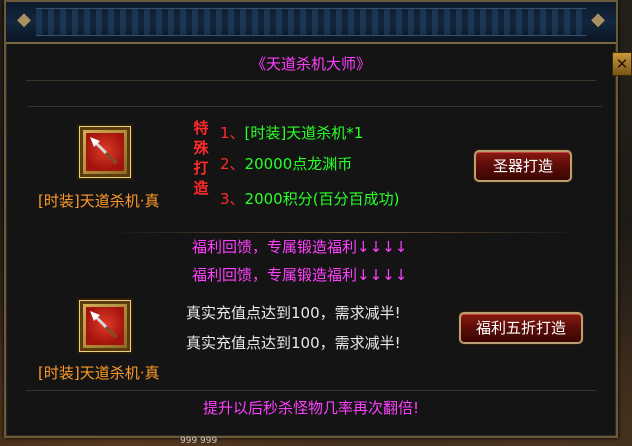 The width and height of the screenshot is (632, 446). I want to click on title-bar: 《天道杀机大师》, so click(311, 64).